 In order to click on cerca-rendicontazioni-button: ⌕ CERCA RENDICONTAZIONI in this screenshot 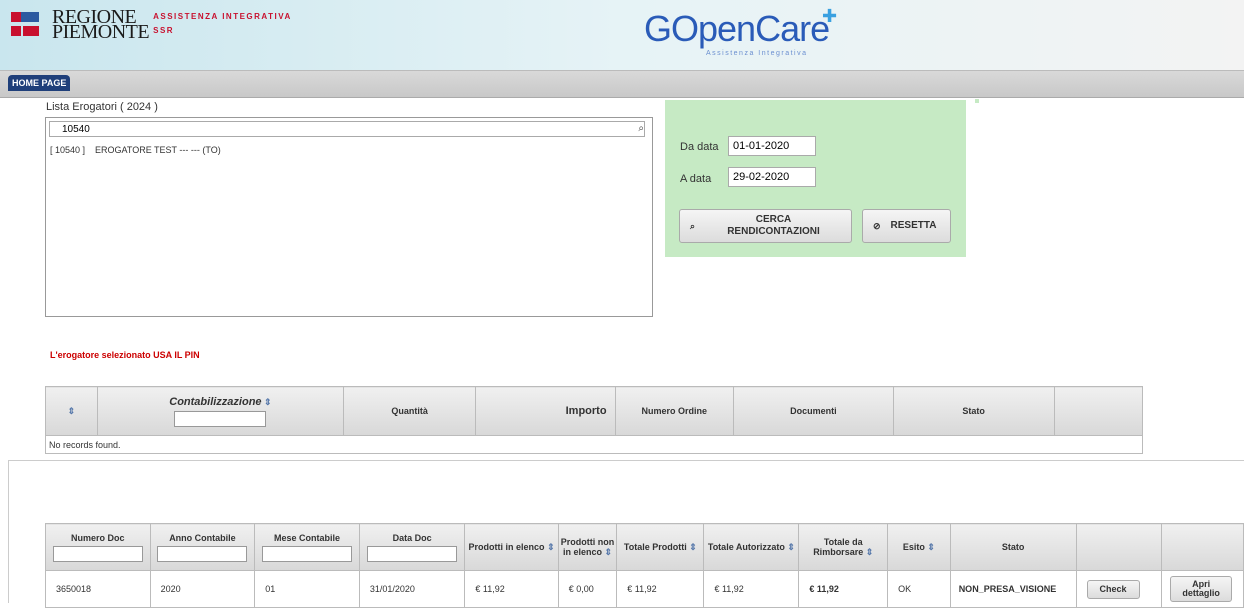, I will do `click(765, 226)`.